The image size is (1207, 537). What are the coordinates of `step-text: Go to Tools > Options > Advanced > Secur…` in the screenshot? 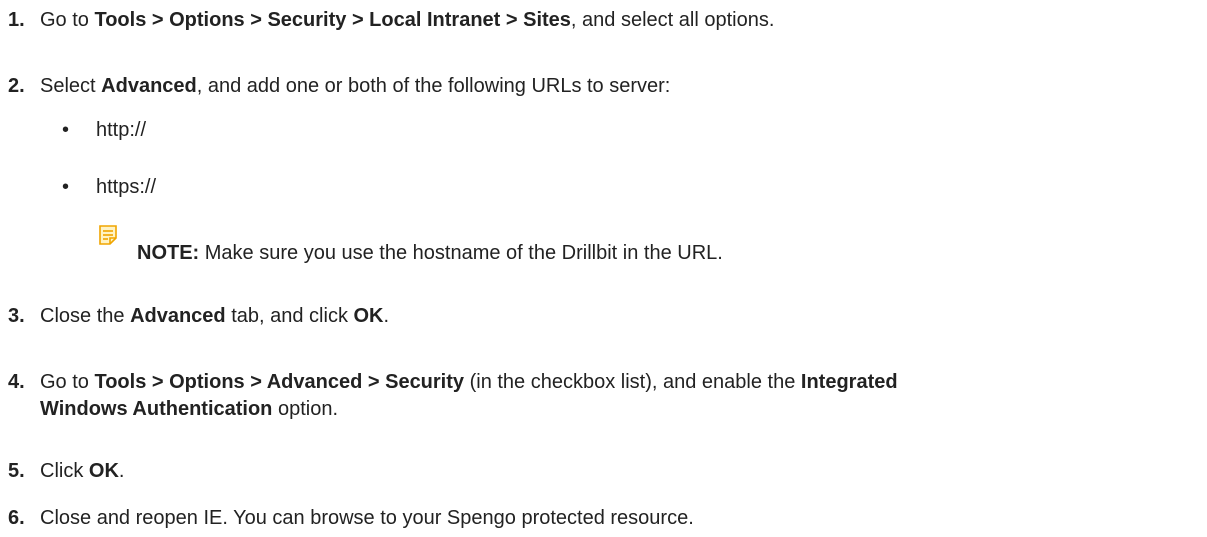 It's located at (469, 395).